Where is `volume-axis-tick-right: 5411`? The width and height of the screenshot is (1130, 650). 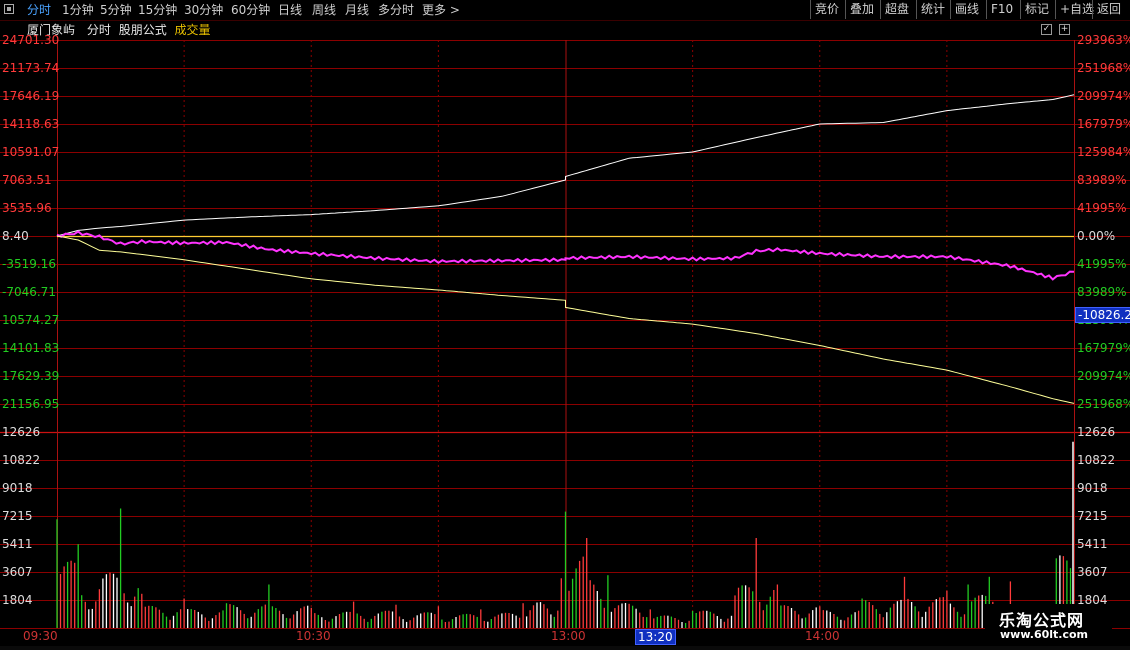
volume-axis-tick-right: 5411 is located at coordinates (1092, 544).